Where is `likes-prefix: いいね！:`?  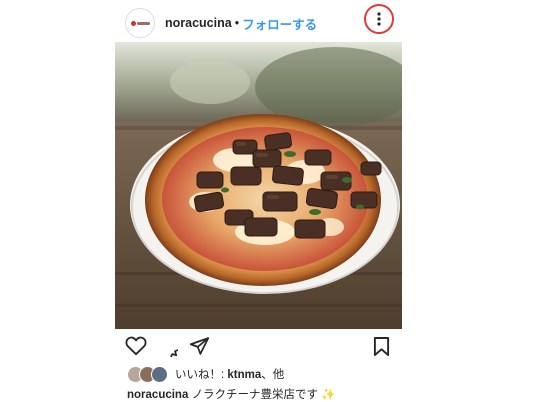 likes-prefix: いいね！: is located at coordinates (200, 375).